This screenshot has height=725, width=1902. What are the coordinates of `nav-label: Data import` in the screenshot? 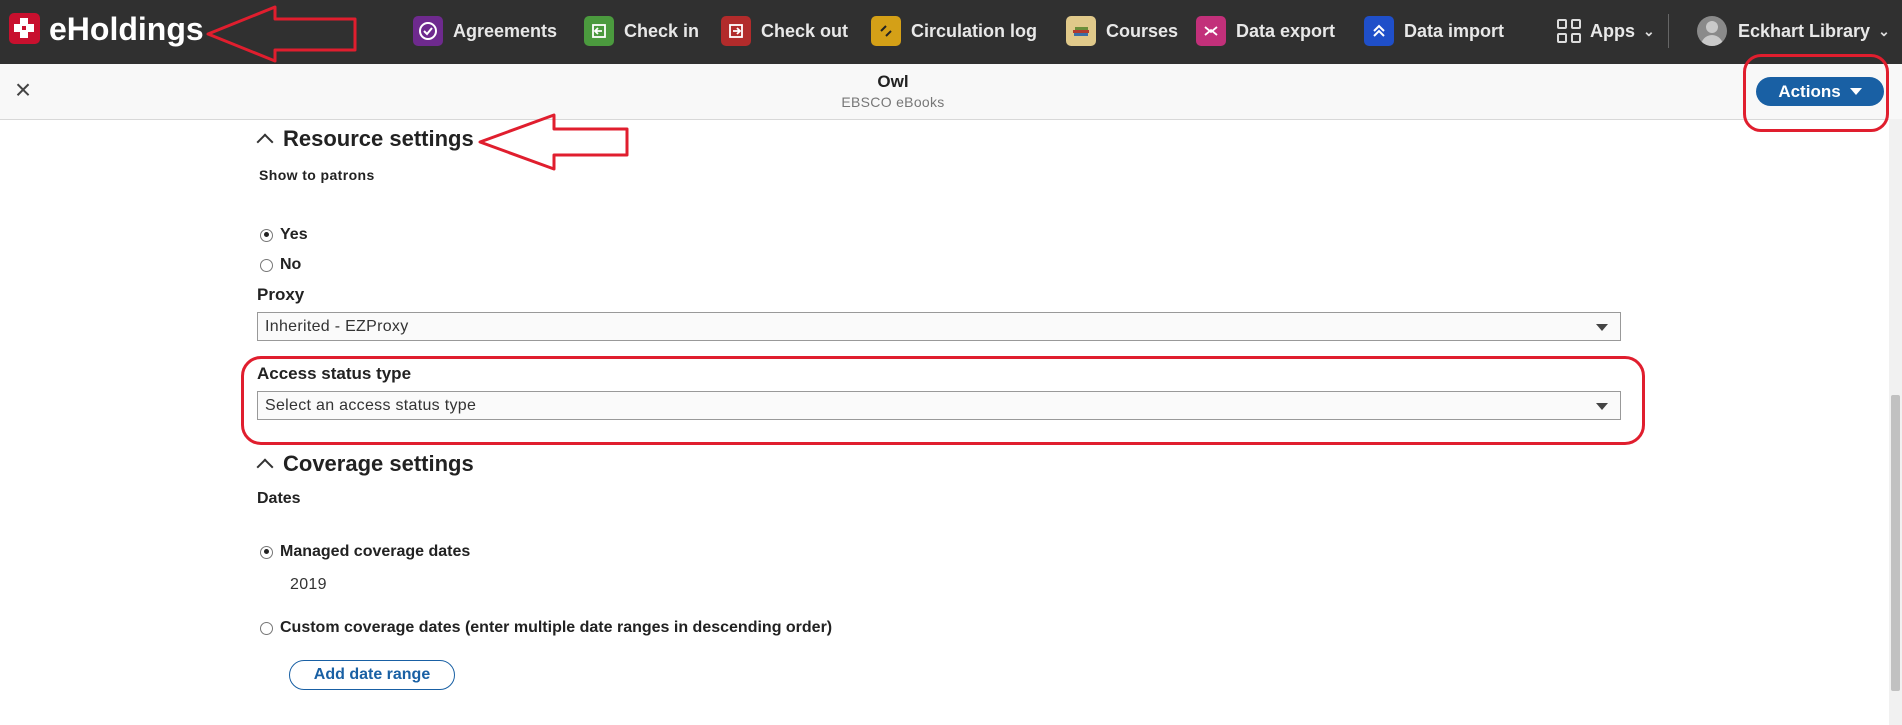 It's located at (1454, 30).